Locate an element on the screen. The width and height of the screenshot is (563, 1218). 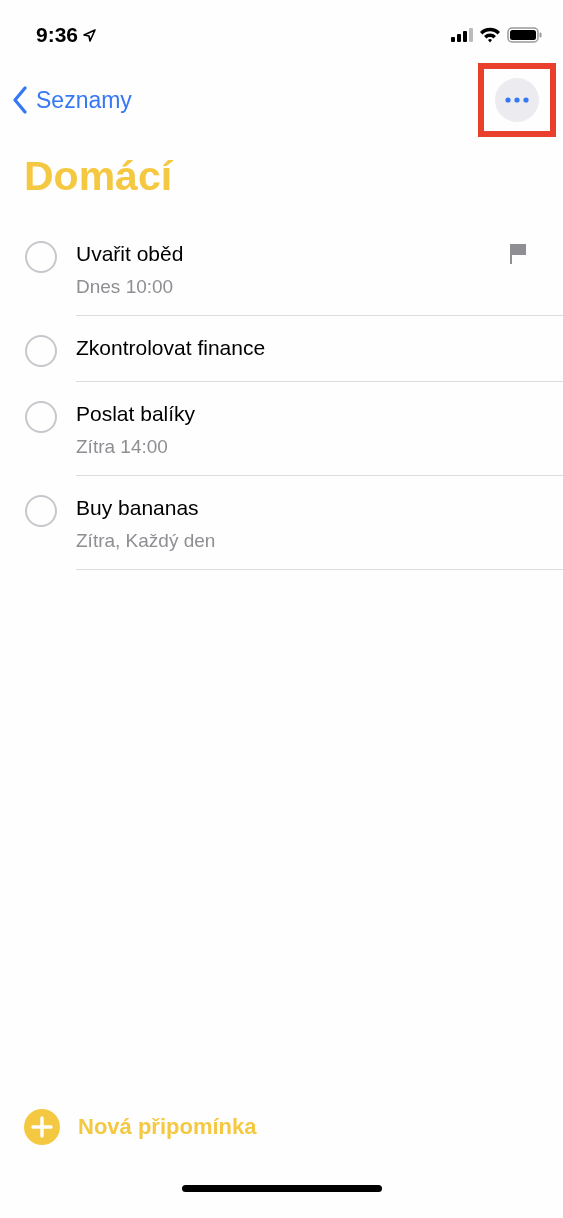
chevron-left-icon is located at coordinates (20, 100).